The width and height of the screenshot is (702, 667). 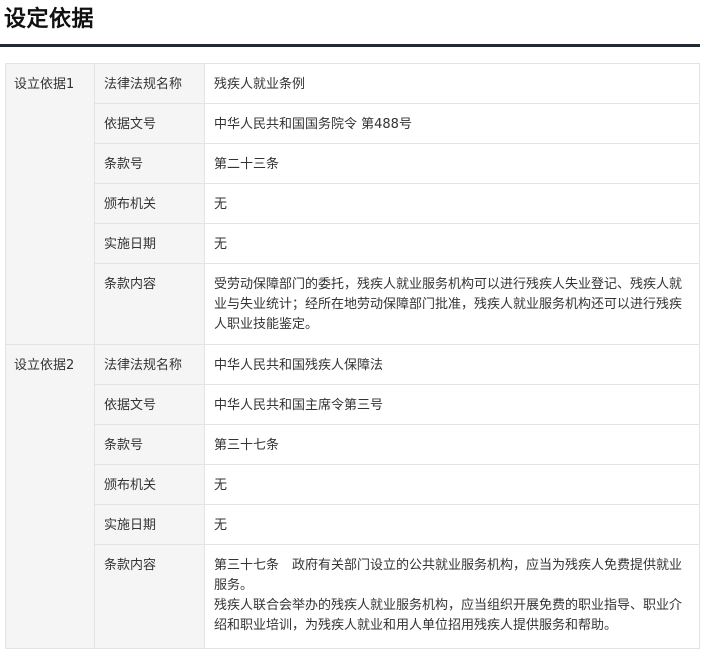 What do you see at coordinates (50, 496) in the screenshot?
I see `basis-group-label: 设立依据2` at bounding box center [50, 496].